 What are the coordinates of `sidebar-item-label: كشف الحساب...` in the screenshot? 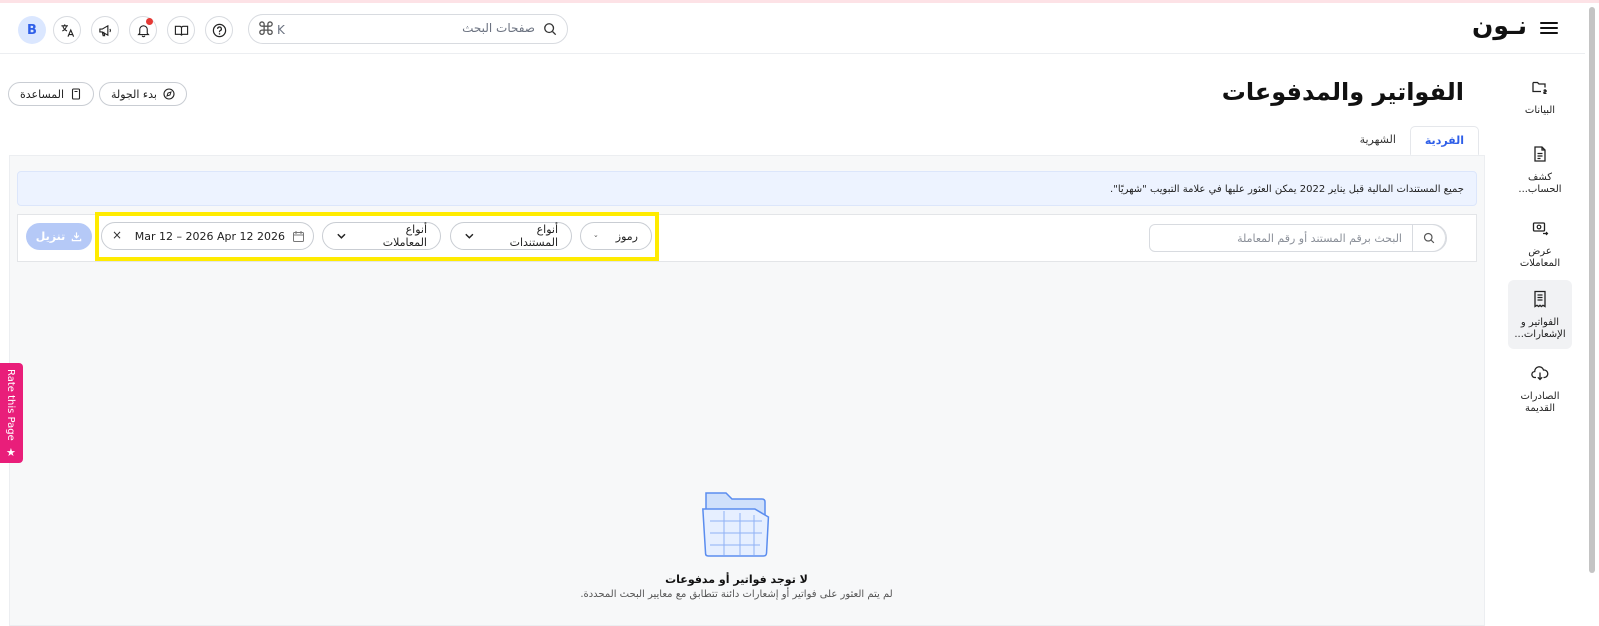 It's located at (1540, 183).